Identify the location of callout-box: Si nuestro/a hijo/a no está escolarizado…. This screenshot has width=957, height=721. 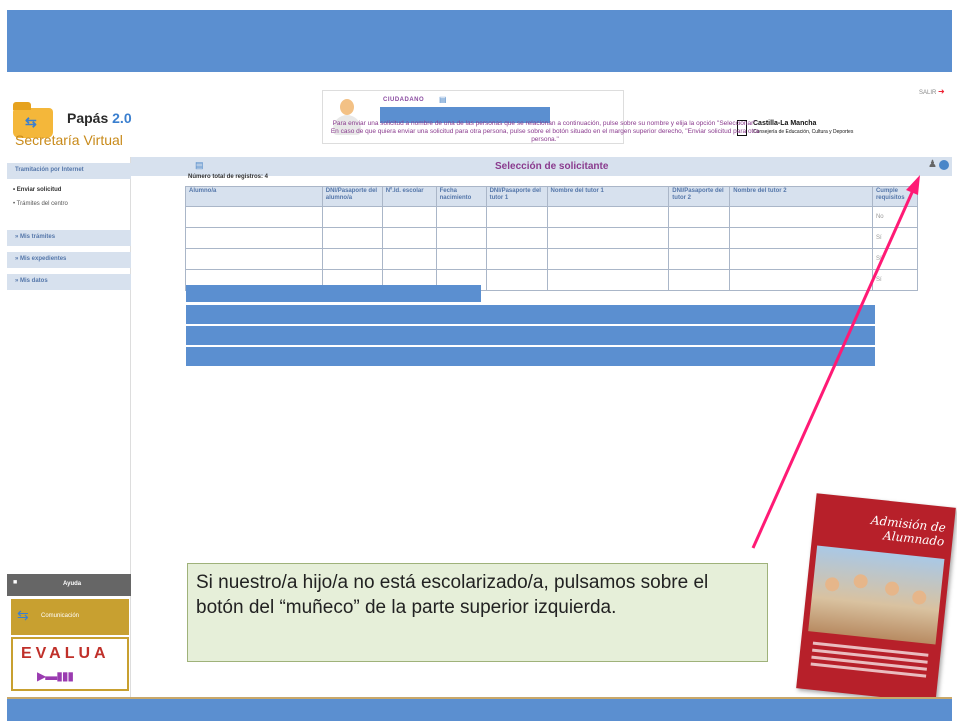
(477, 612).